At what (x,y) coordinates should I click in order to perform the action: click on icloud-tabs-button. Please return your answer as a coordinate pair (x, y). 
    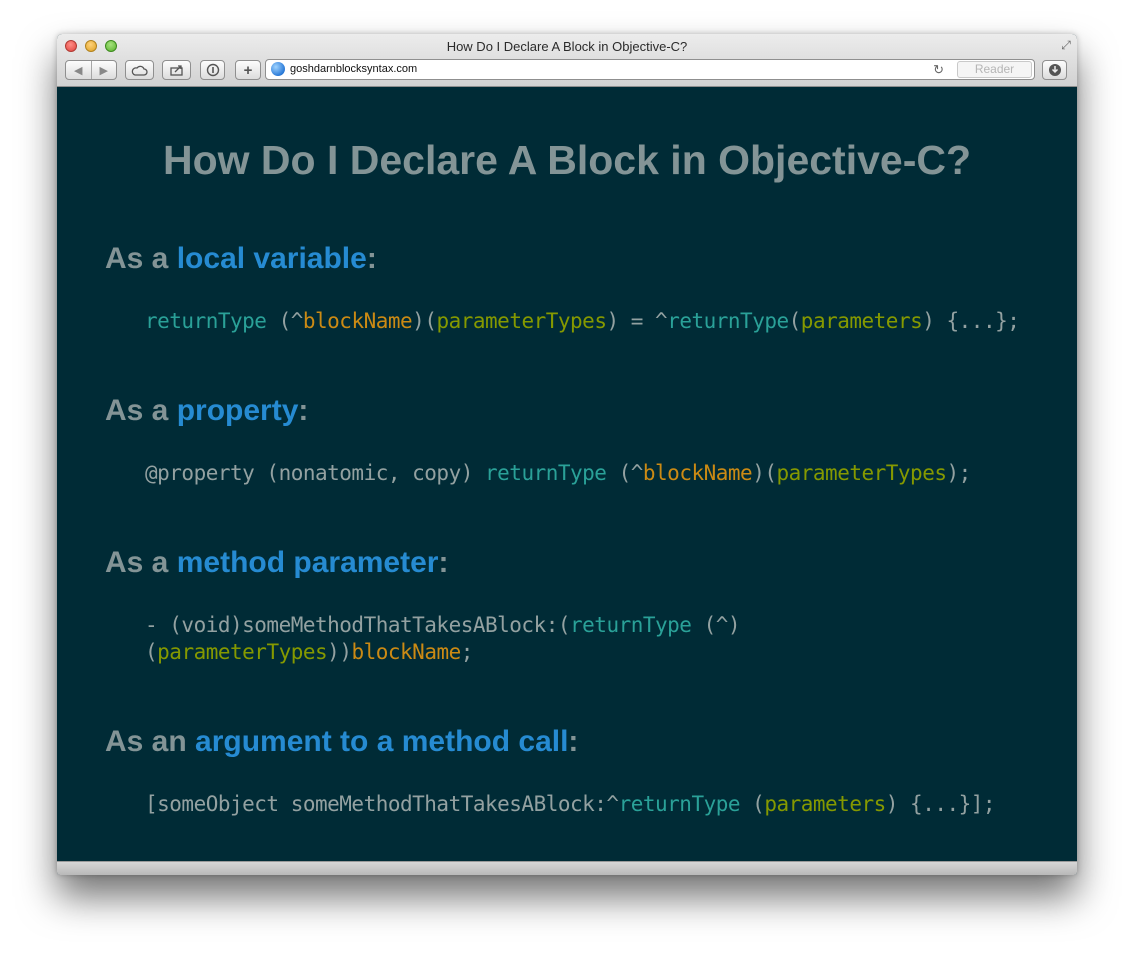
    Looking at the image, I should click on (139, 70).